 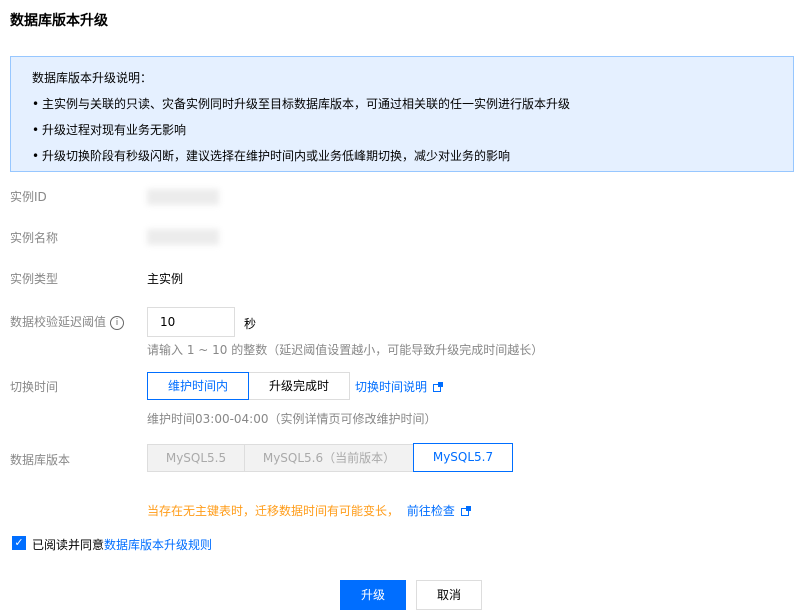 I want to click on switch-time-help-link: 切换时间说明, so click(x=399, y=386).